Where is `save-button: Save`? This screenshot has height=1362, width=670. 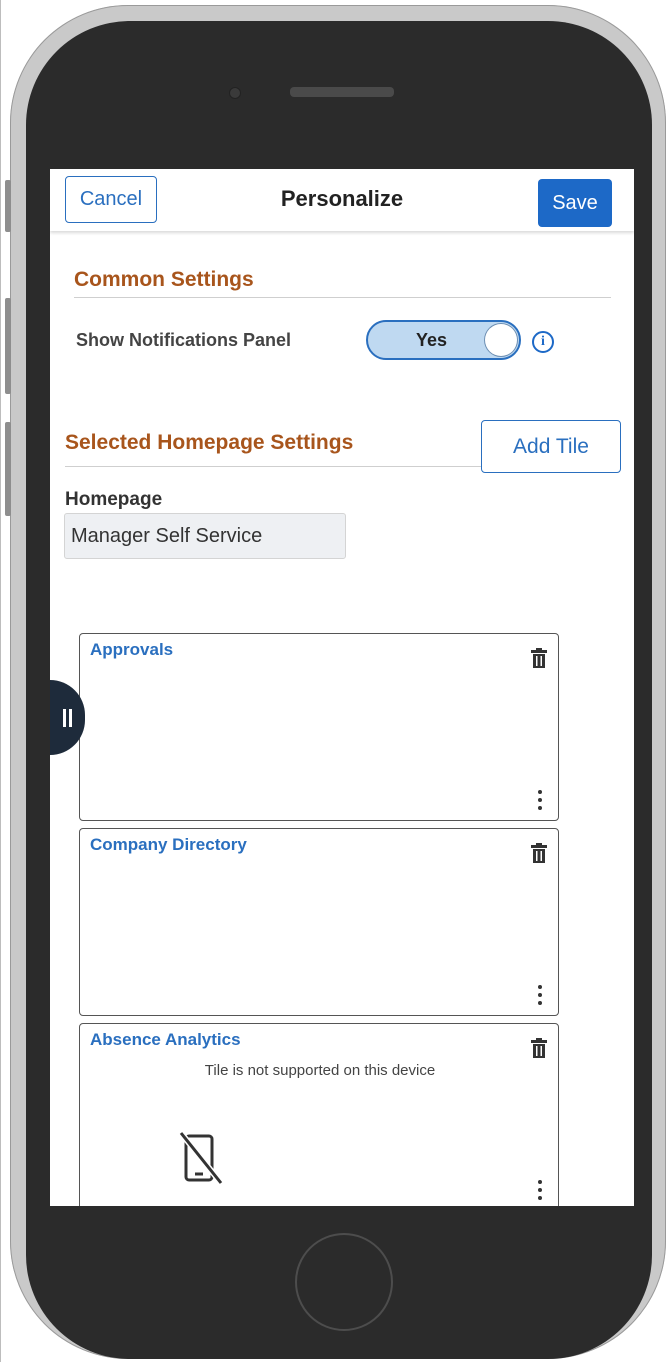
save-button: Save is located at coordinates (575, 203).